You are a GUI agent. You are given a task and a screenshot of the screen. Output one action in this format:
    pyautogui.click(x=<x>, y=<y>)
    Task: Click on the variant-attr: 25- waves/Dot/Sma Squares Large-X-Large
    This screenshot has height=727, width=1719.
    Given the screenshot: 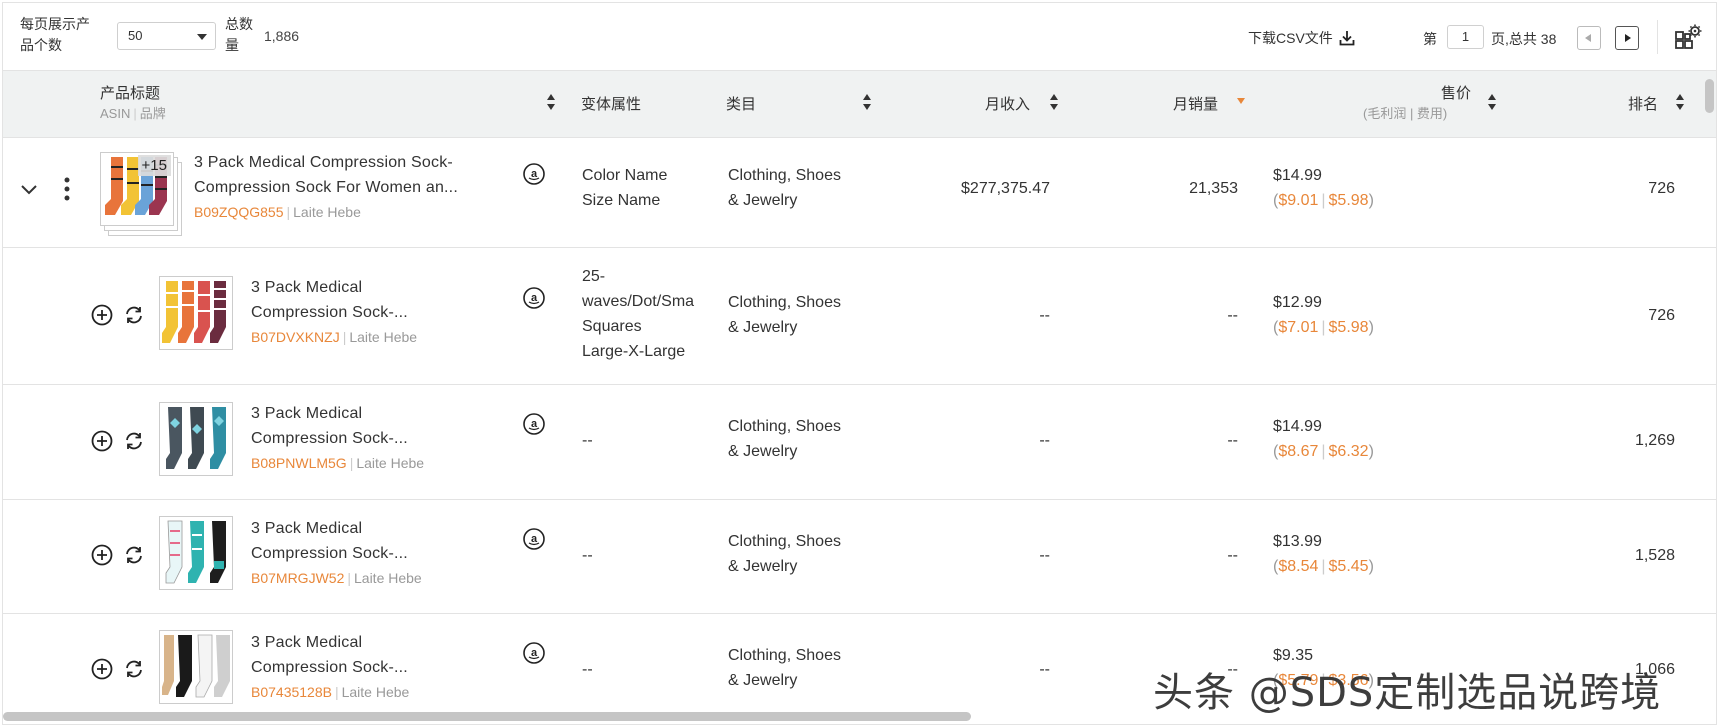 What is the action you would take?
    pyautogui.click(x=652, y=314)
    